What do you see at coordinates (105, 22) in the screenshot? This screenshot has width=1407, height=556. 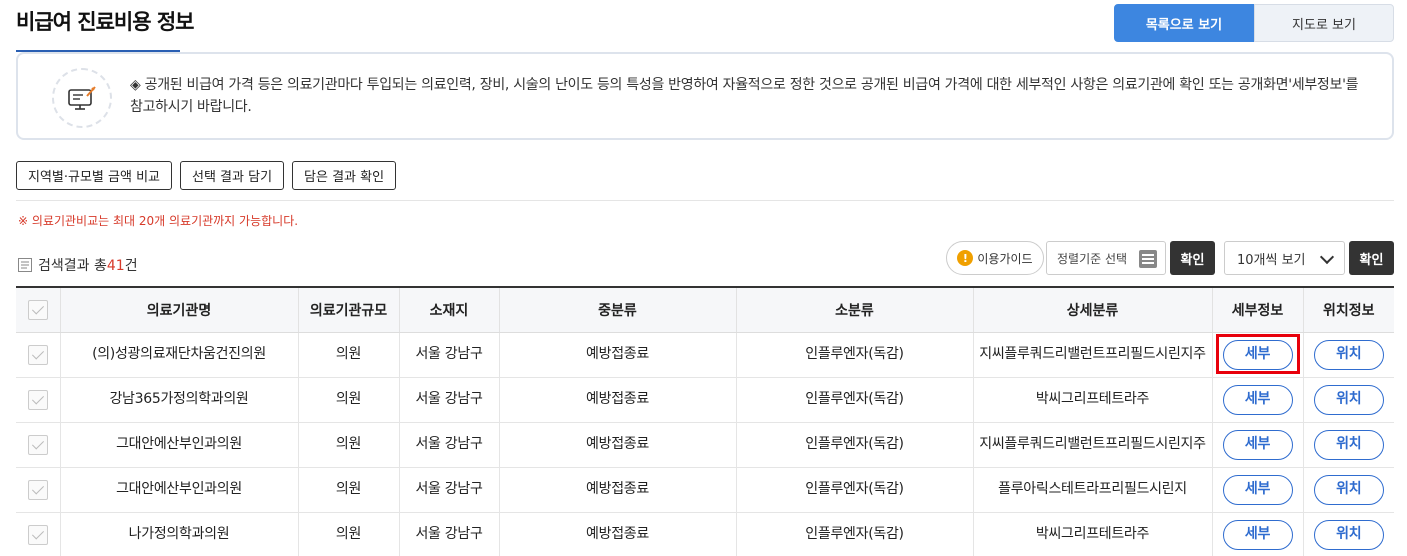 I see `page-title: 비급여 진료비용 정보` at bounding box center [105, 22].